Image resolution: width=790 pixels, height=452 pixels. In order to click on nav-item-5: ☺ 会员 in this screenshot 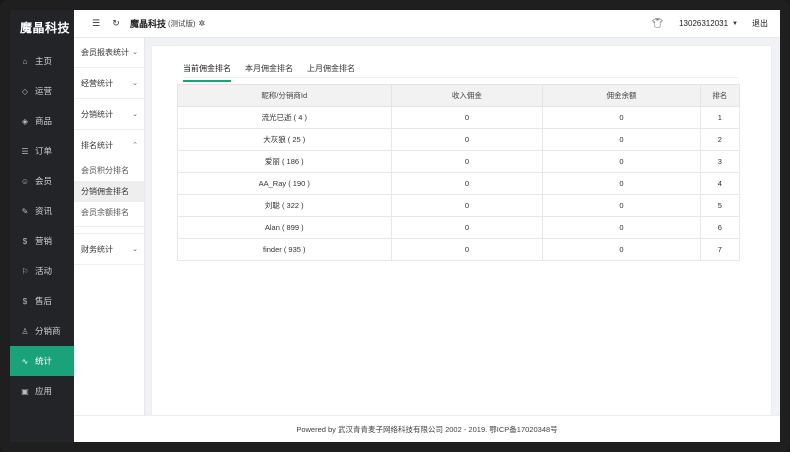, I will do `click(42, 181)`.